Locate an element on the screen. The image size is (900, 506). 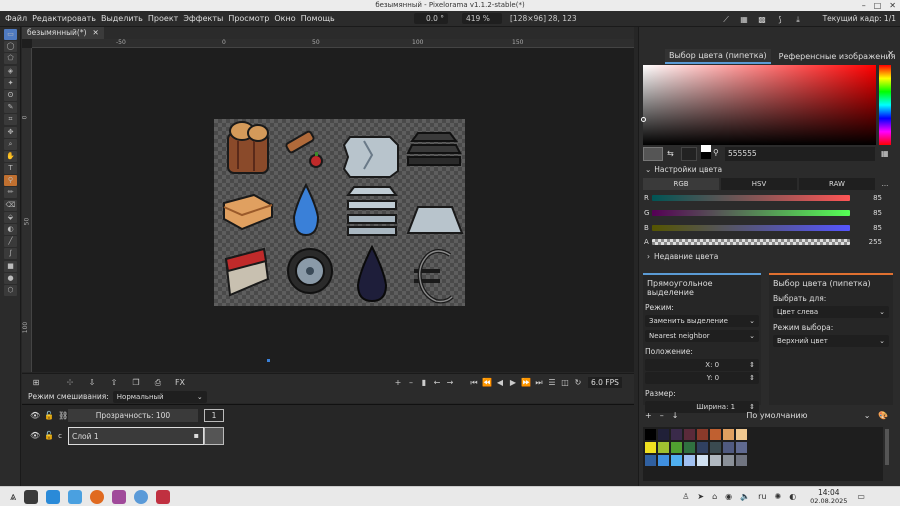
close-icon: ✕ is located at coordinates (892, 5).